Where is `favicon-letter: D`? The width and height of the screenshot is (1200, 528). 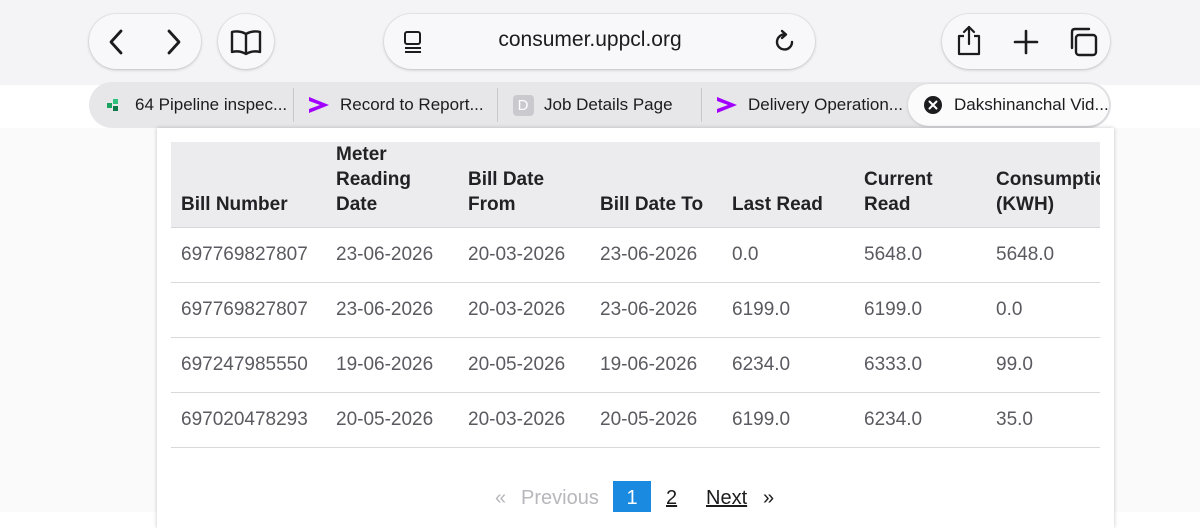 favicon-letter: D is located at coordinates (523, 105).